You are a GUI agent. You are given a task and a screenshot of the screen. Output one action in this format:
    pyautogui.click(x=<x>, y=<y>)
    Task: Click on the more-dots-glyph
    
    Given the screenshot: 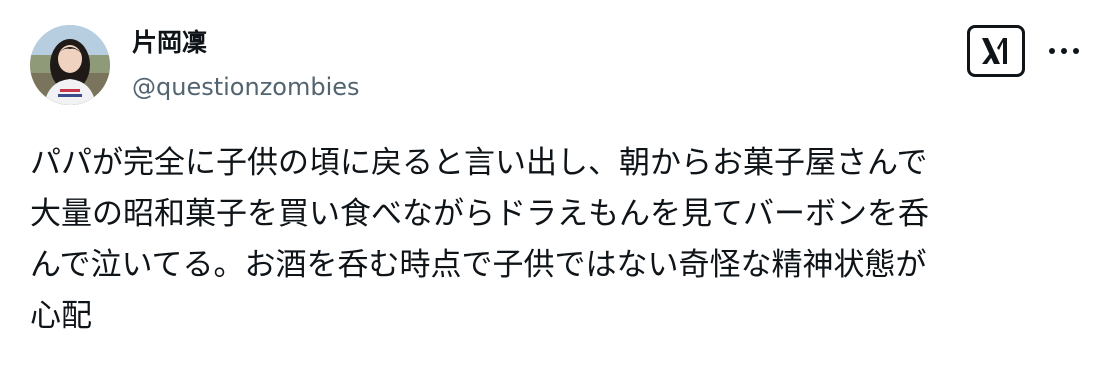 What is the action you would take?
    pyautogui.click(x=1064, y=51)
    